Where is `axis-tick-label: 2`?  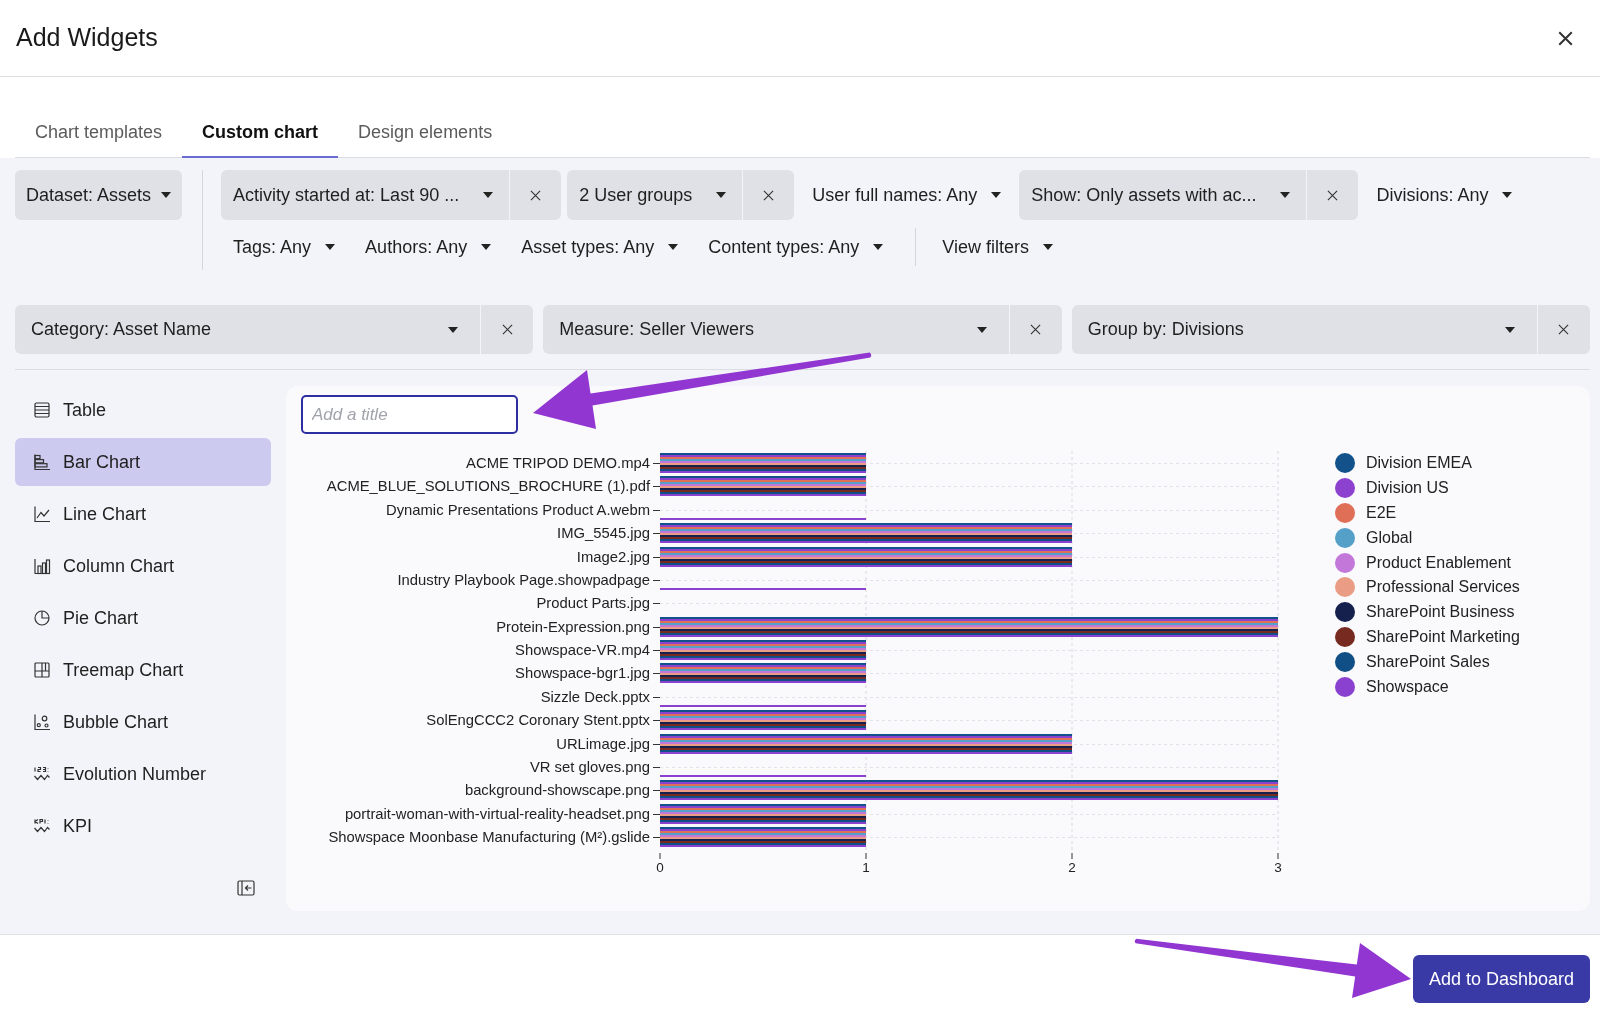
axis-tick-label: 2 is located at coordinates (1072, 867).